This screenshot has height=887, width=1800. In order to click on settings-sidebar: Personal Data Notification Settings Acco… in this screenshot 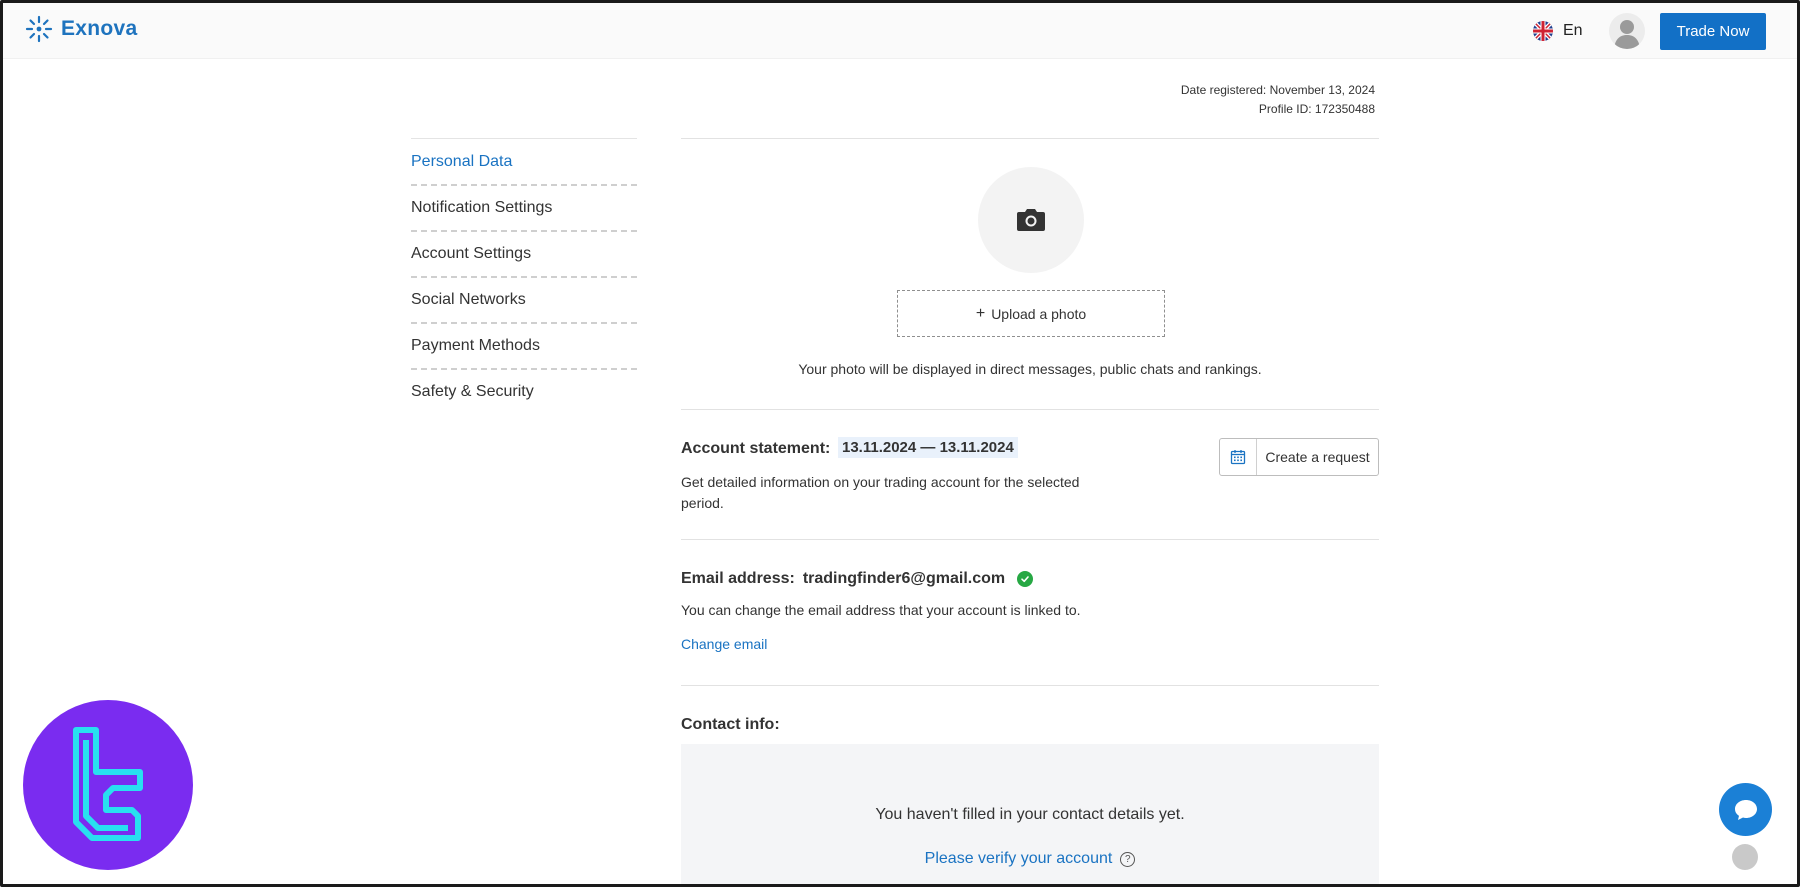, I will do `click(524, 276)`.